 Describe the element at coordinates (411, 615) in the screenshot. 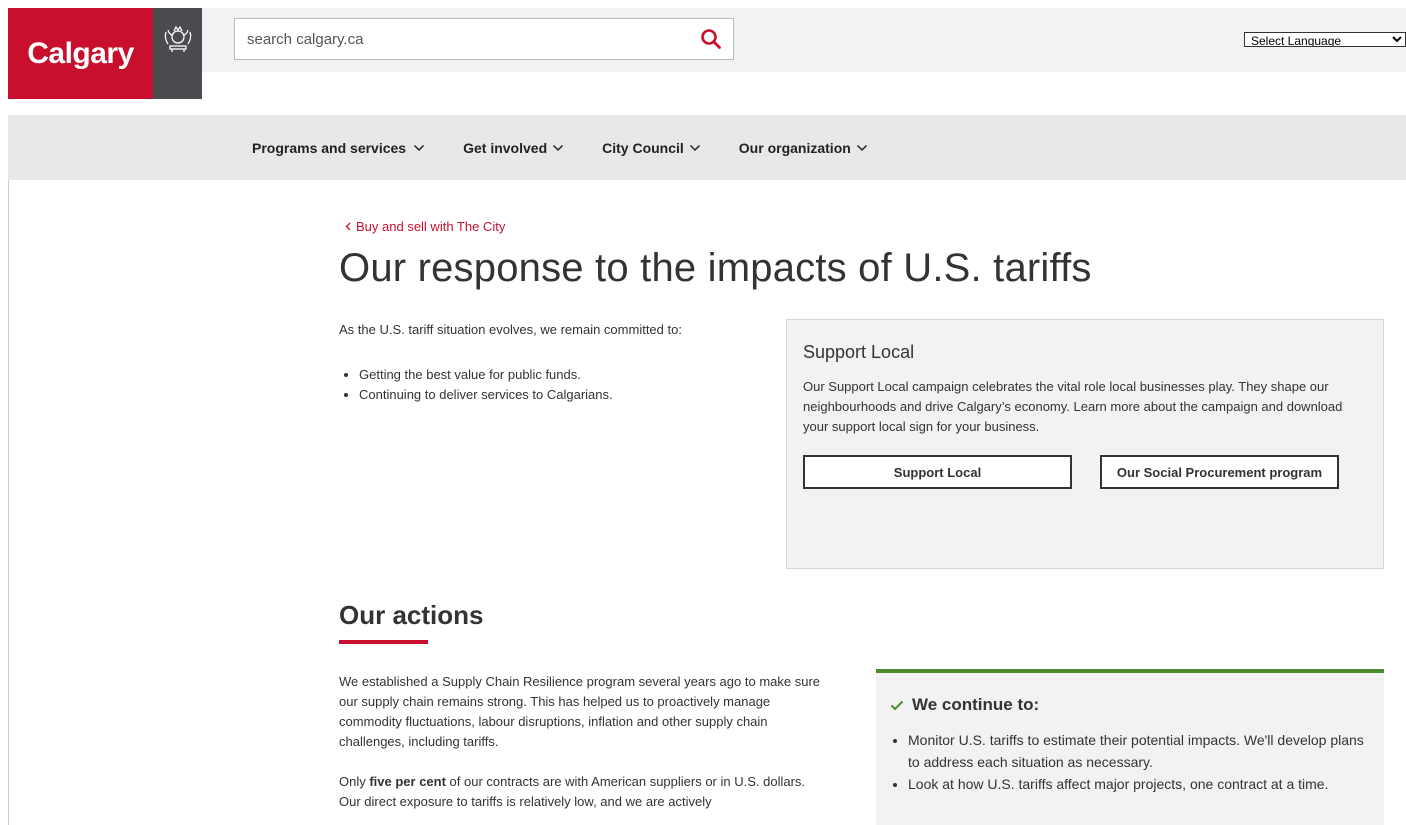

I see `actions-heading: Our actions` at that location.